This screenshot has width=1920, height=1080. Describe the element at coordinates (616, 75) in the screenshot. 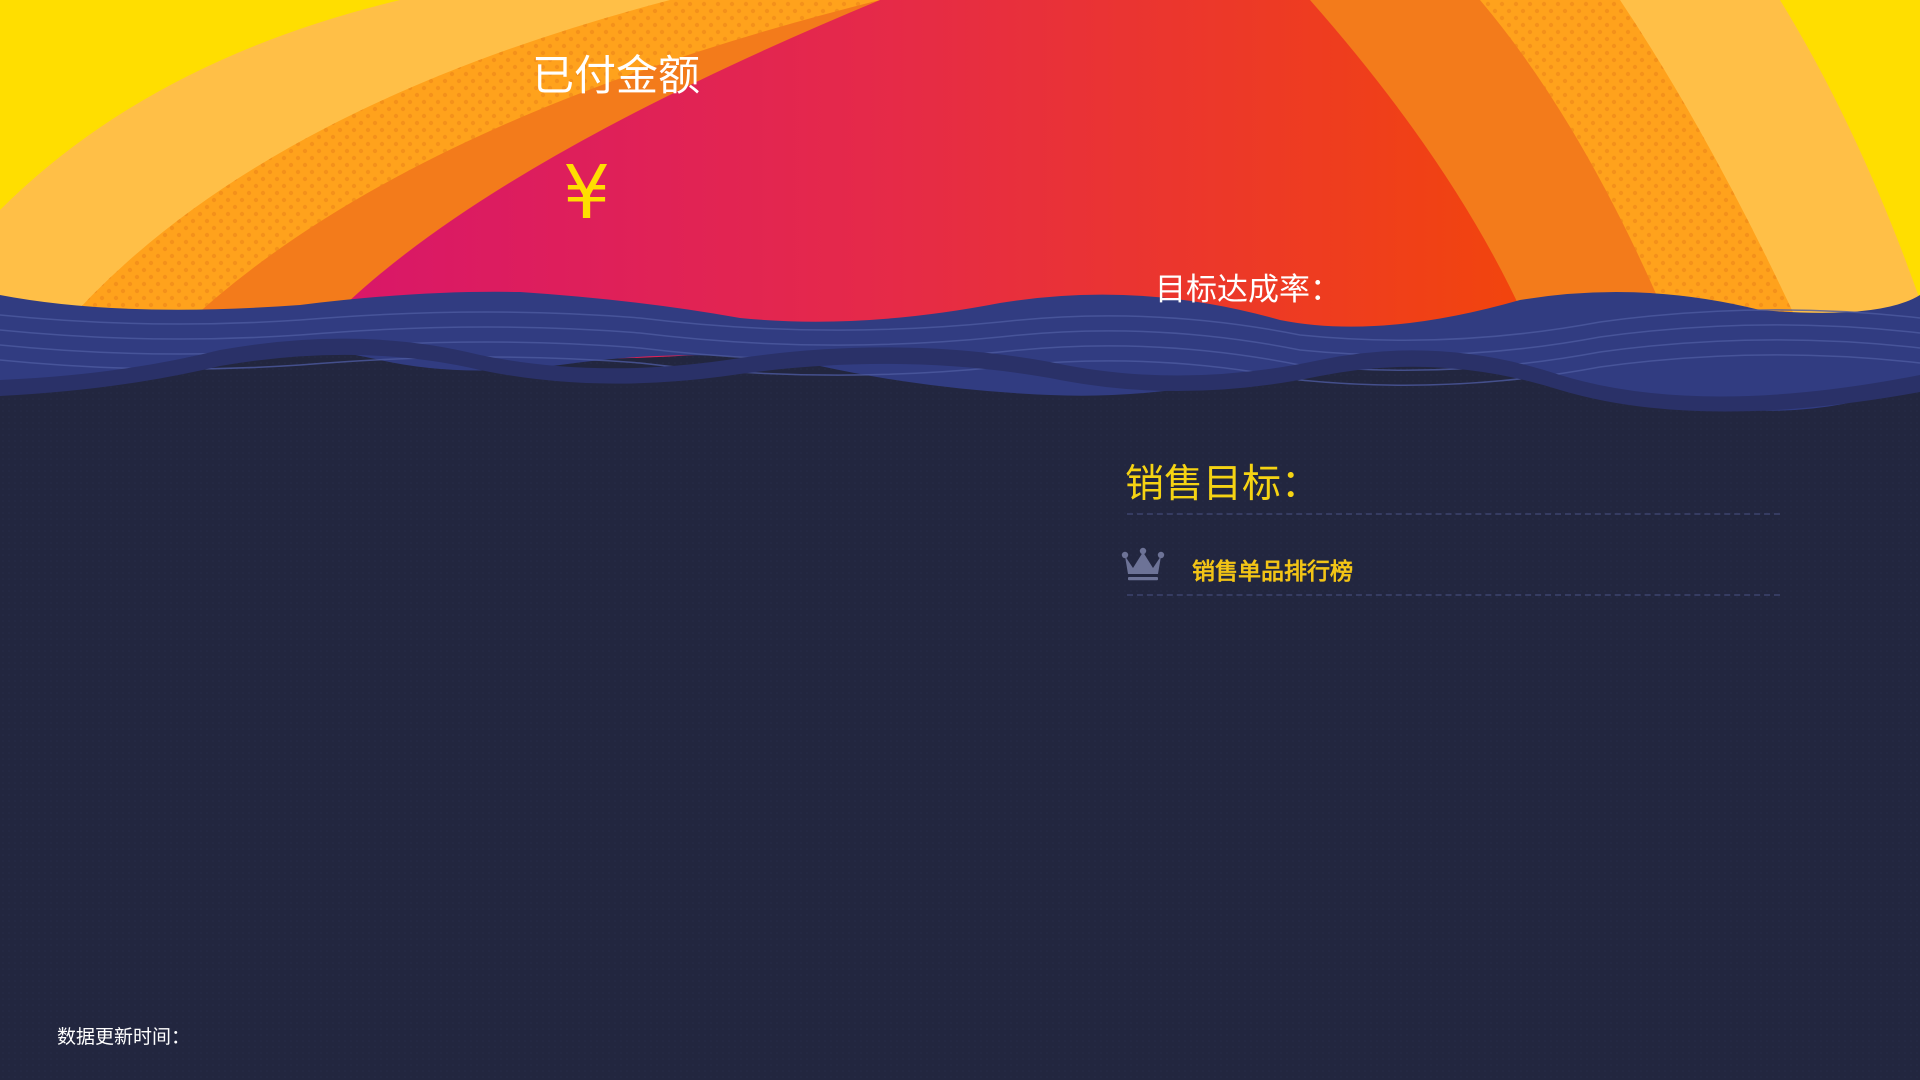

I see `paid-amount-title: 已付金额` at that location.